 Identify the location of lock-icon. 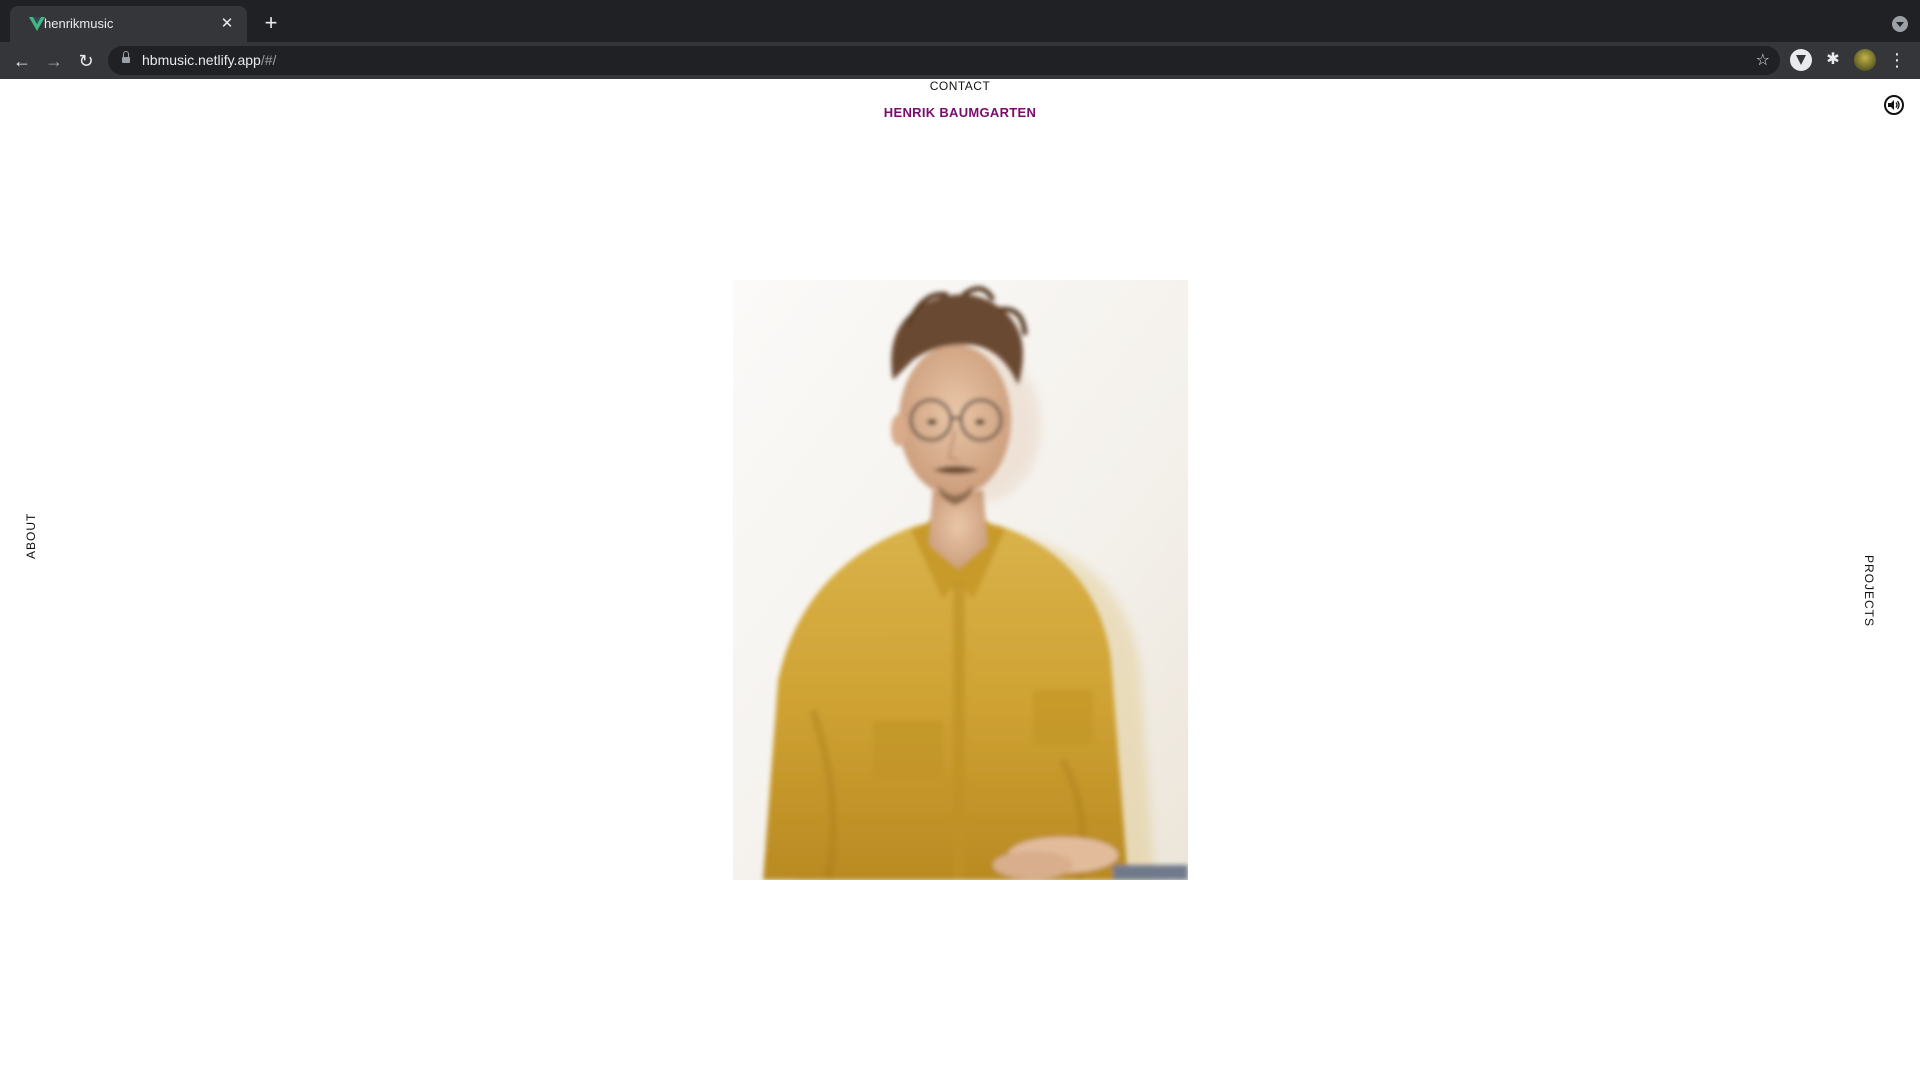
(126, 58).